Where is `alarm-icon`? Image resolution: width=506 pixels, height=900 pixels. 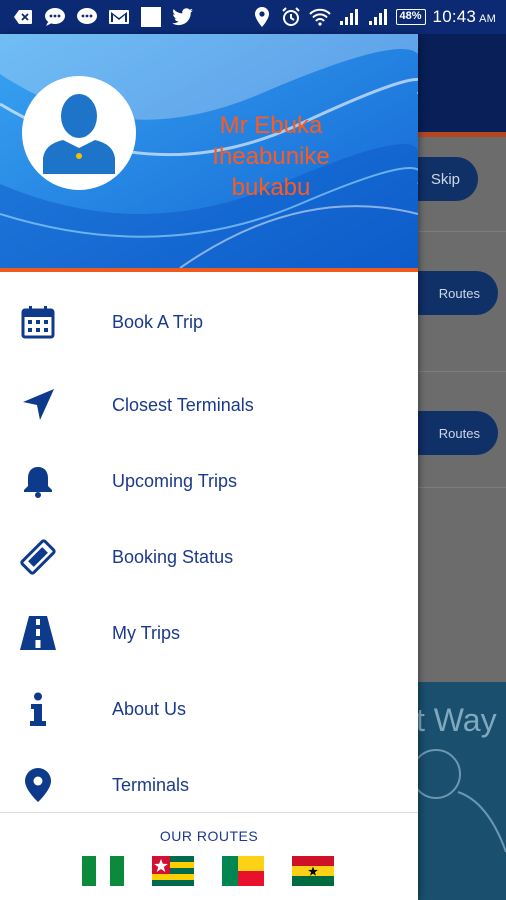 alarm-icon is located at coordinates (291, 17).